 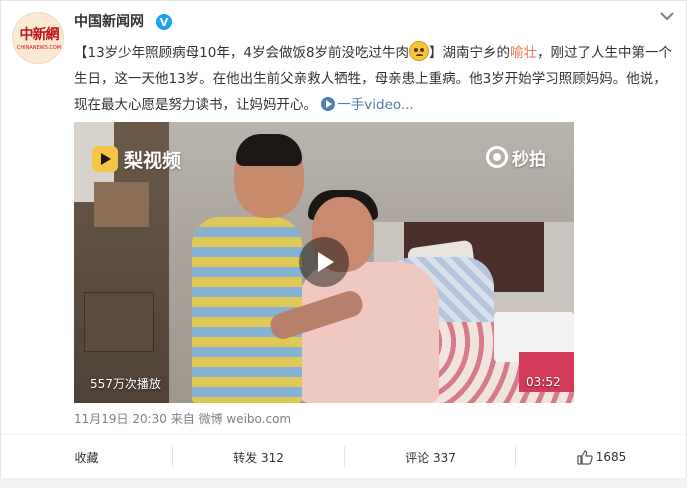 I want to click on play-icon, so click(x=324, y=262).